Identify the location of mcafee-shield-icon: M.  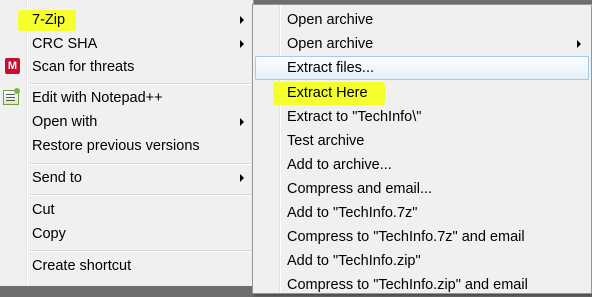
(12, 66).